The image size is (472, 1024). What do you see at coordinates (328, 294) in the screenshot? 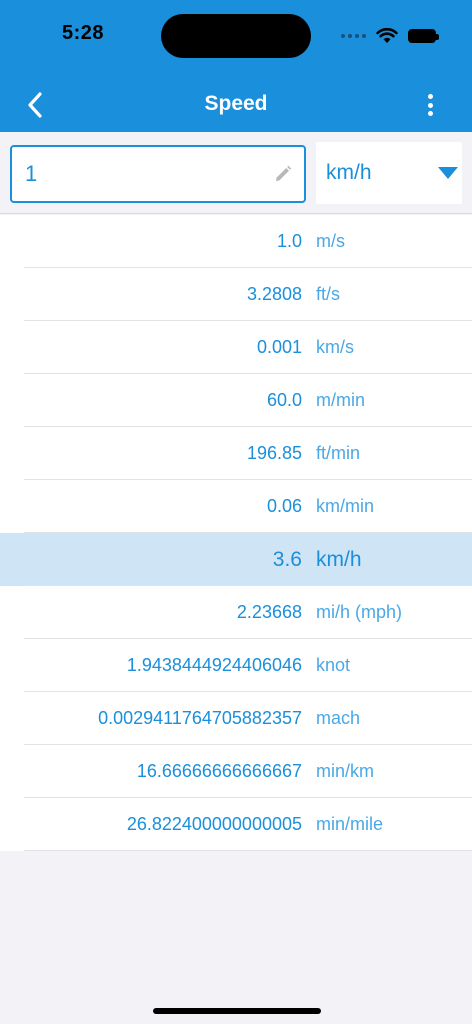
I see `result-unit: ft/s` at bounding box center [328, 294].